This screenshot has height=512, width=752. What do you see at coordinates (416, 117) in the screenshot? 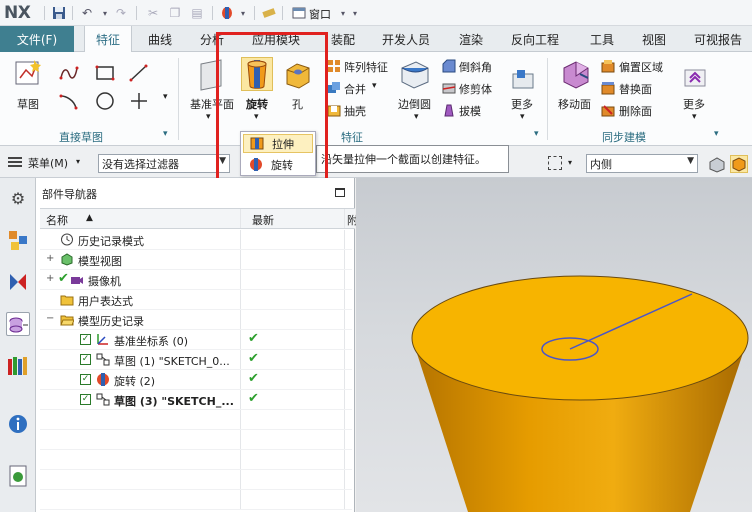
I see `edge-blend-dropdown-icon: ▾` at bounding box center [416, 117].